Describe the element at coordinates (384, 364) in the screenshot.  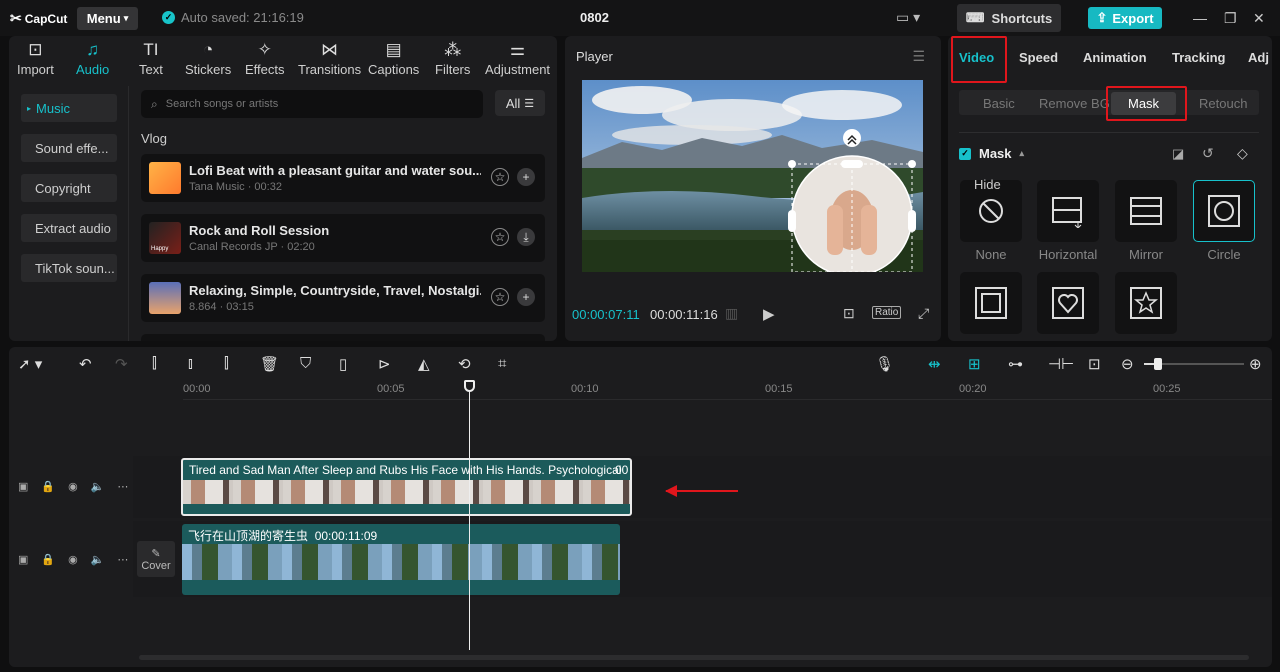
I see `reverse-icon: ⊳` at that location.